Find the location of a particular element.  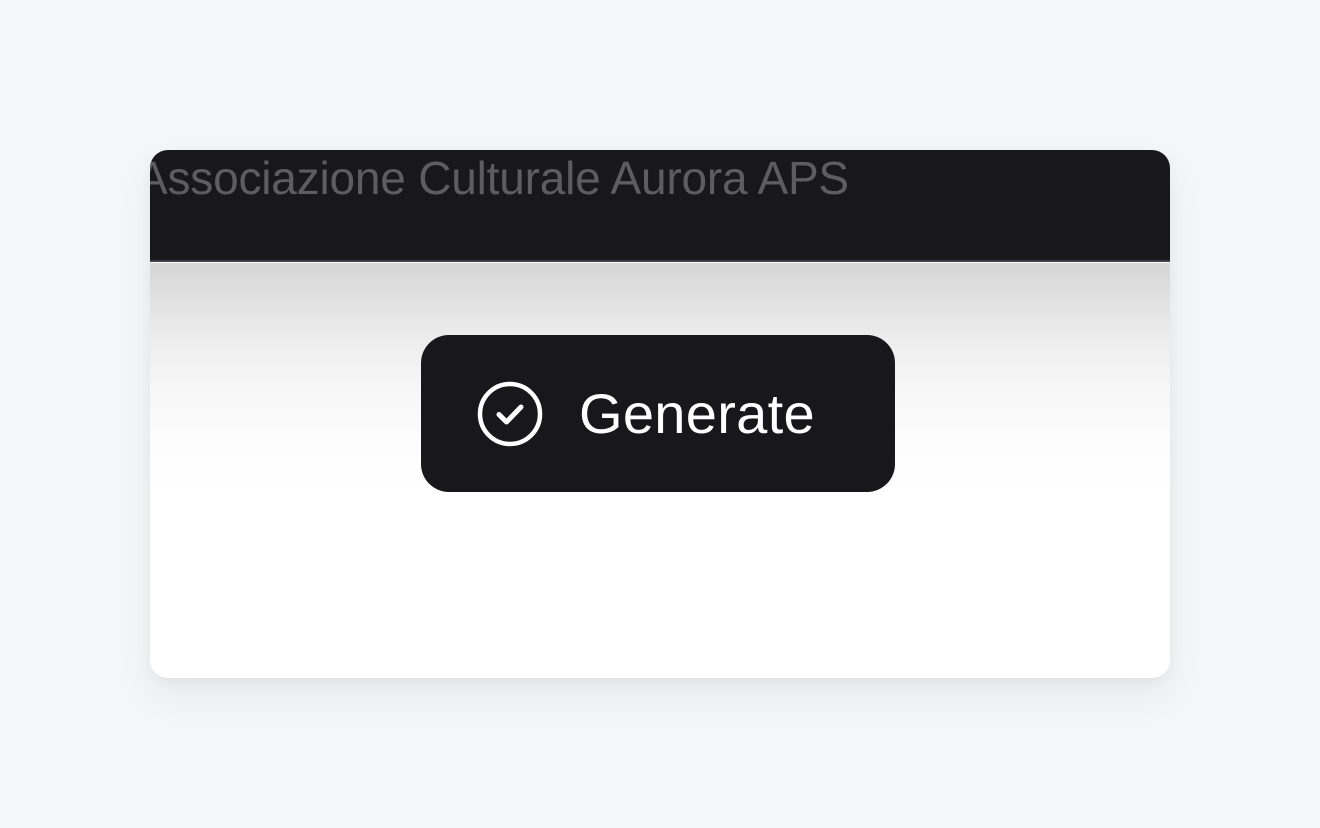

header-divider is located at coordinates (660, 261).